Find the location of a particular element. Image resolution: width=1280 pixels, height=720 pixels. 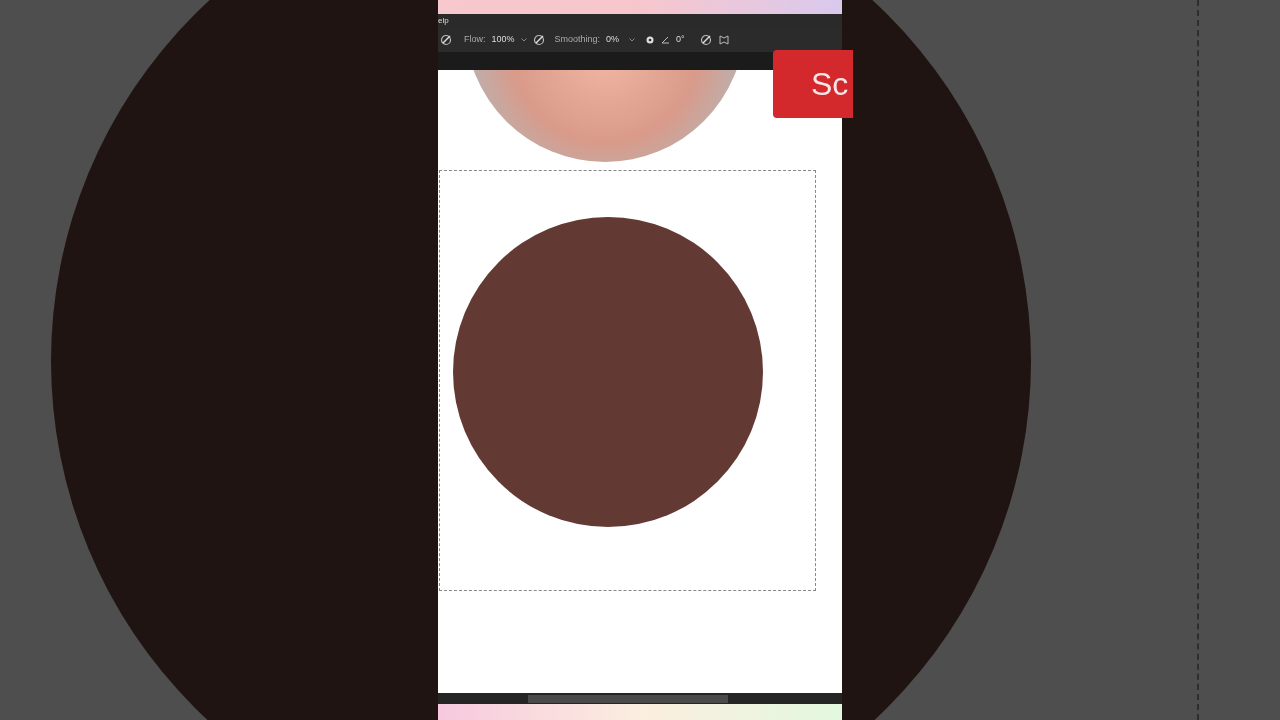

subscribe-badge: Sc is located at coordinates (813, 84).